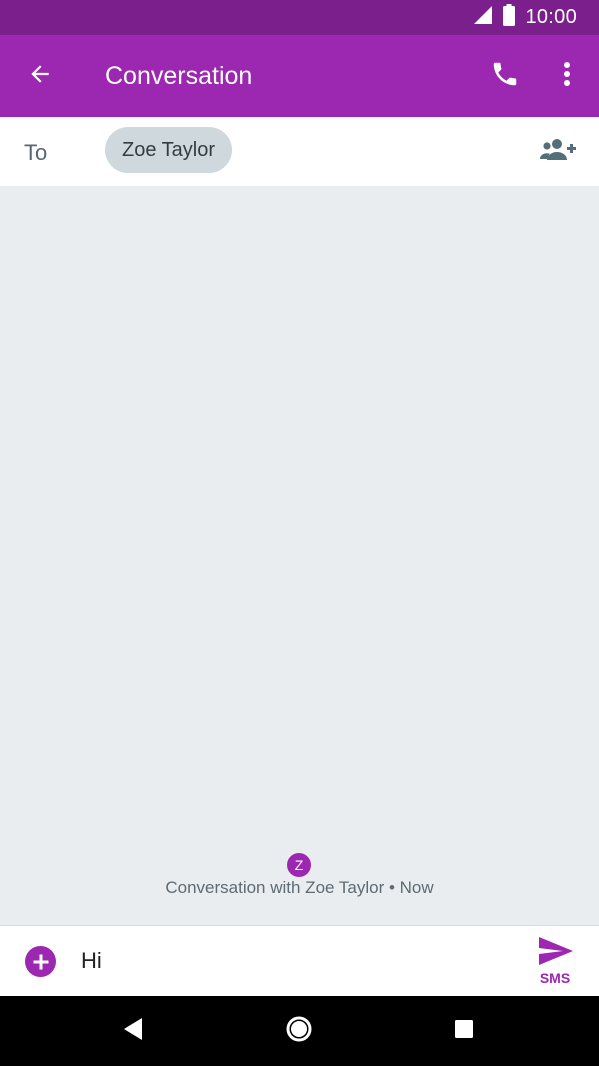 This screenshot has height=1066, width=599. What do you see at coordinates (299, 17) in the screenshot?
I see `status-bar: 10:00` at bounding box center [299, 17].